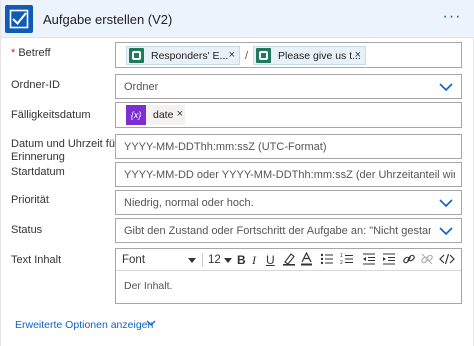  What do you see at coordinates (202, 260) in the screenshot?
I see `toolbar-divider` at bounding box center [202, 260].